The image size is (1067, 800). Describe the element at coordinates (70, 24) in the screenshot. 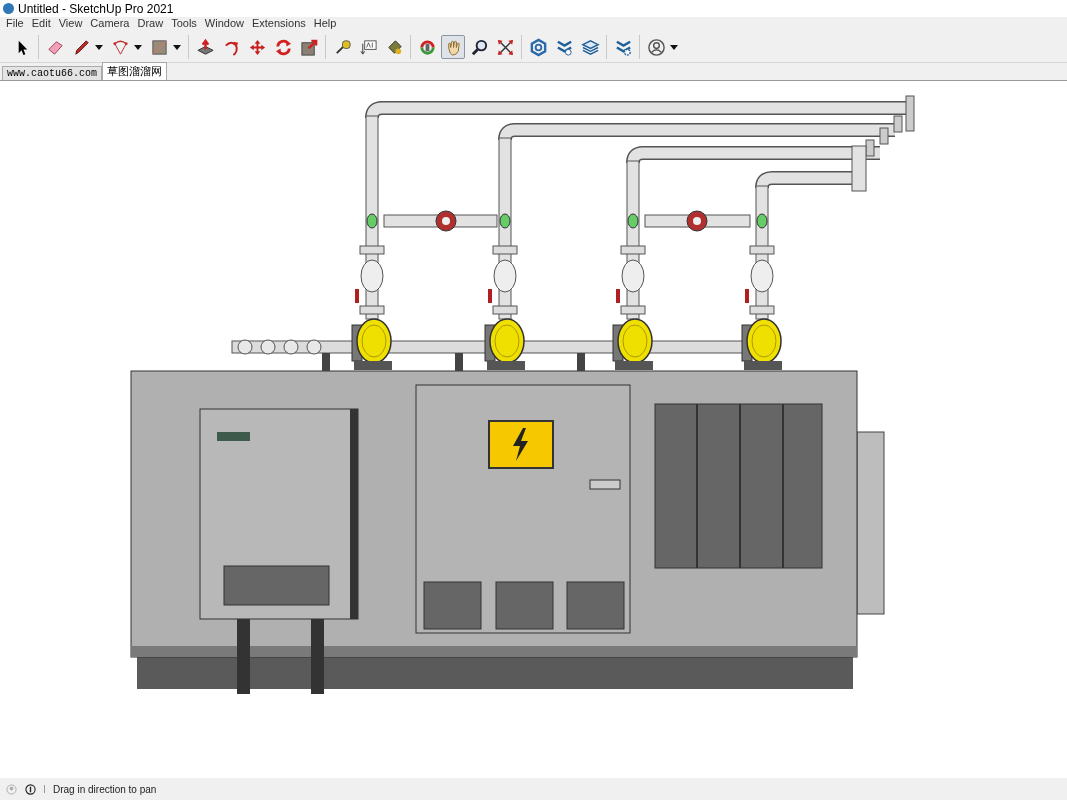

I see `menu-item: View` at that location.